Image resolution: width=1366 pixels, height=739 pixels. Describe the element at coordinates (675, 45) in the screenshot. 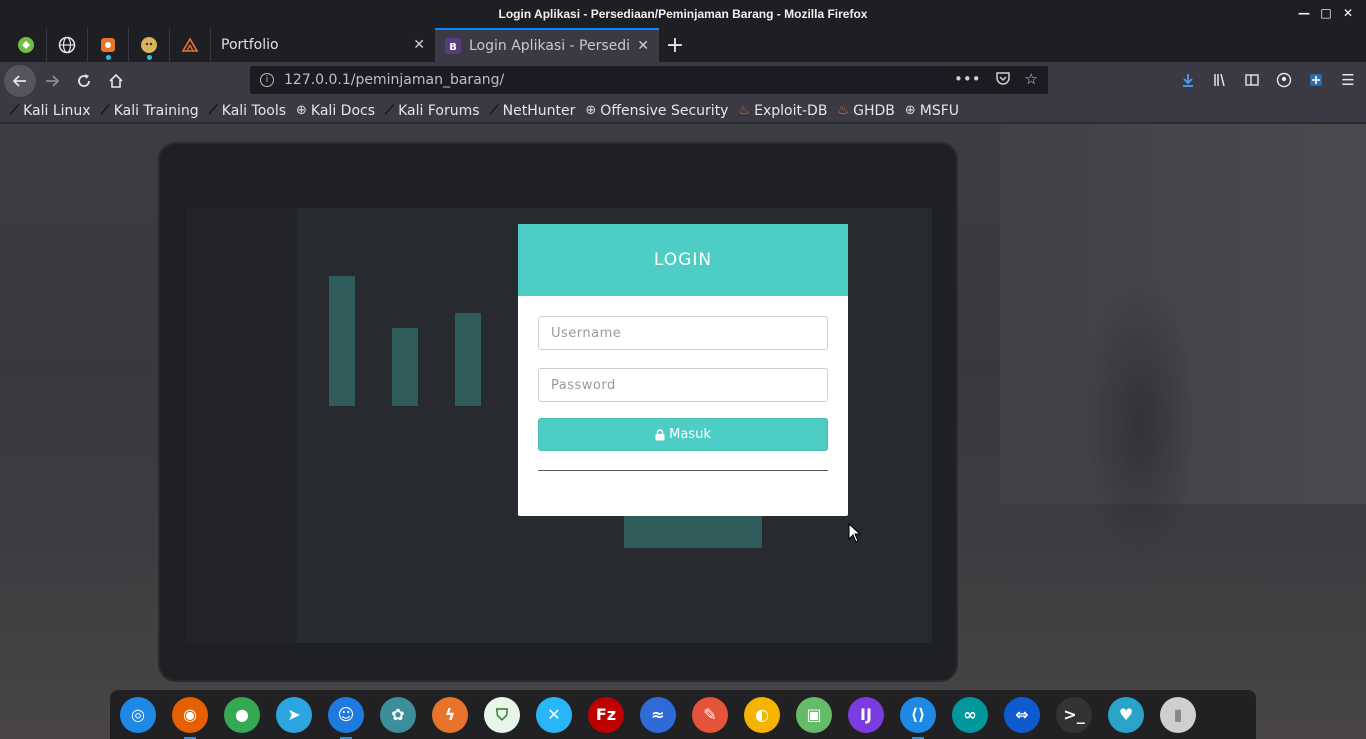

I see `new-tab-button: +` at that location.